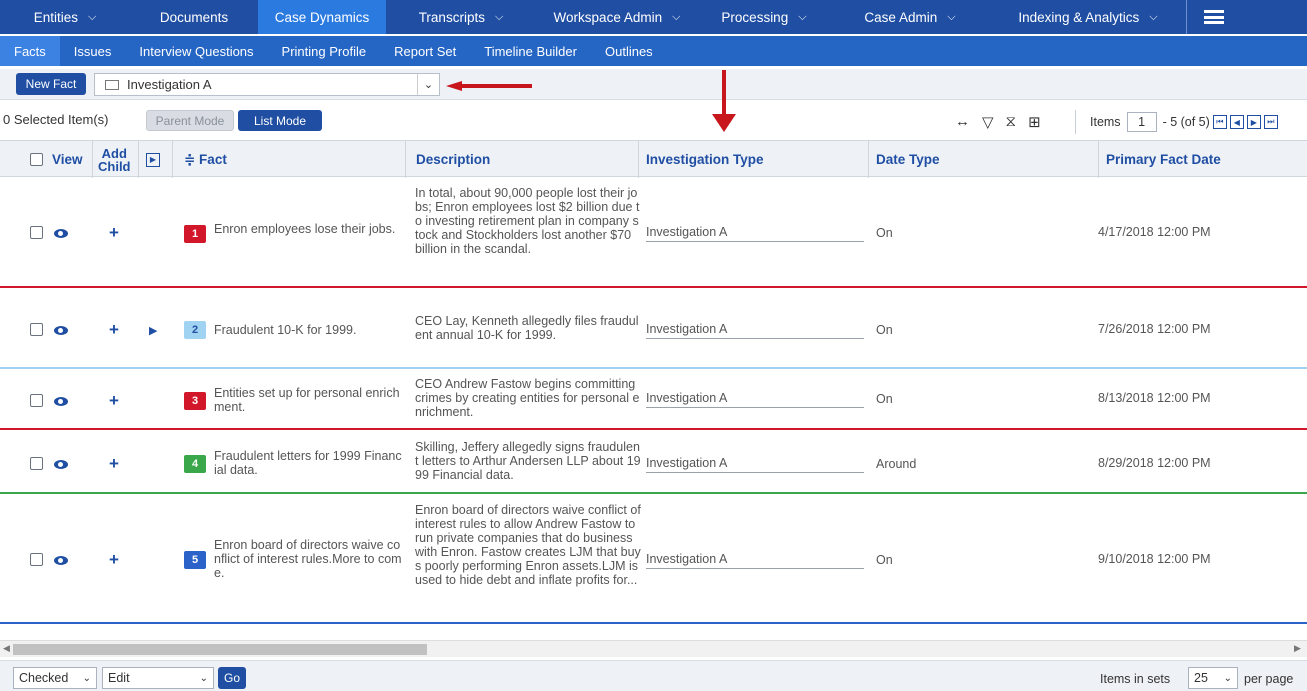 This screenshot has width=1307, height=691. I want to click on go-button: Go, so click(232, 678).